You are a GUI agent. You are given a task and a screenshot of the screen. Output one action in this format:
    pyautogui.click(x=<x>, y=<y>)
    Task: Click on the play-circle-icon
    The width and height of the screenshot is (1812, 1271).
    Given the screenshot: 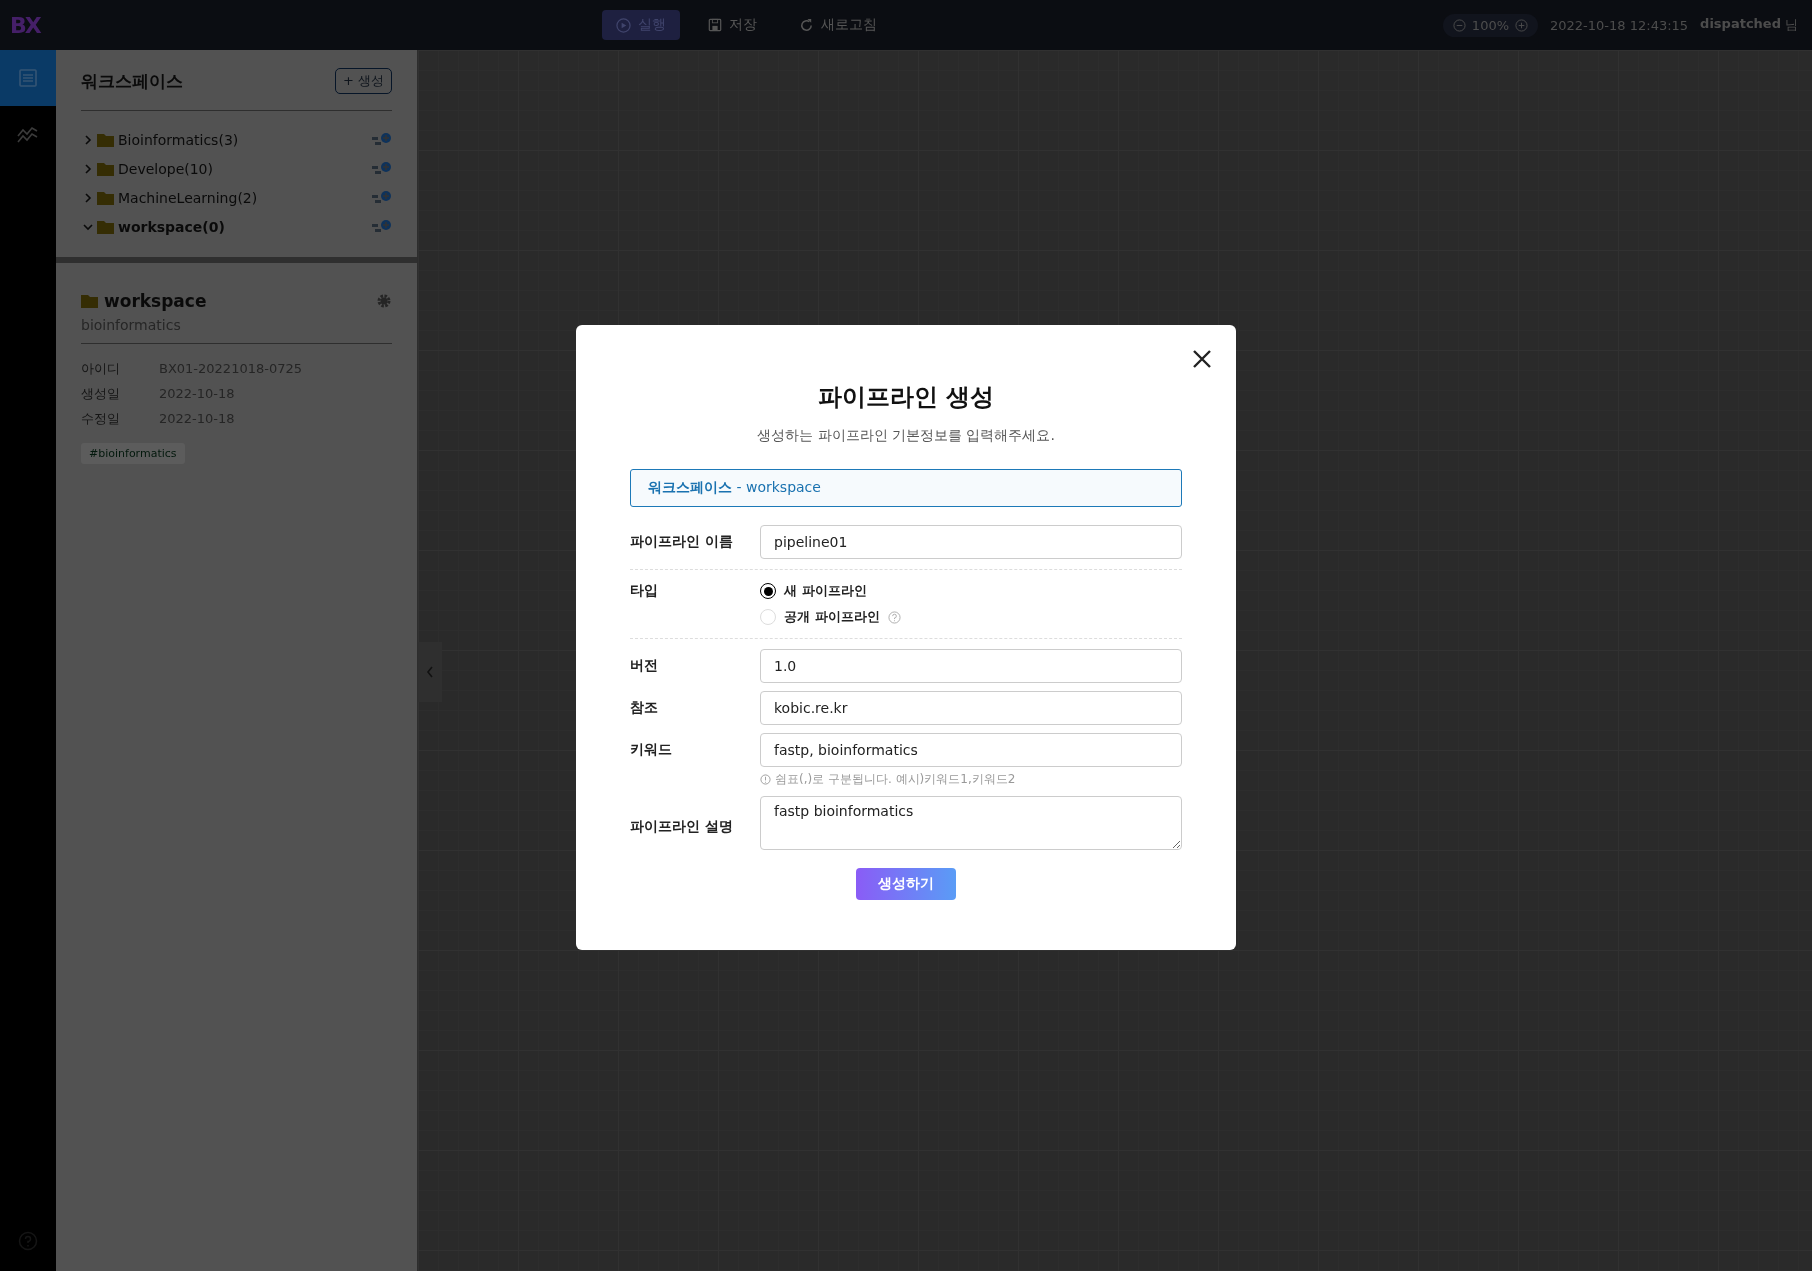 What is the action you would take?
    pyautogui.click(x=623, y=25)
    